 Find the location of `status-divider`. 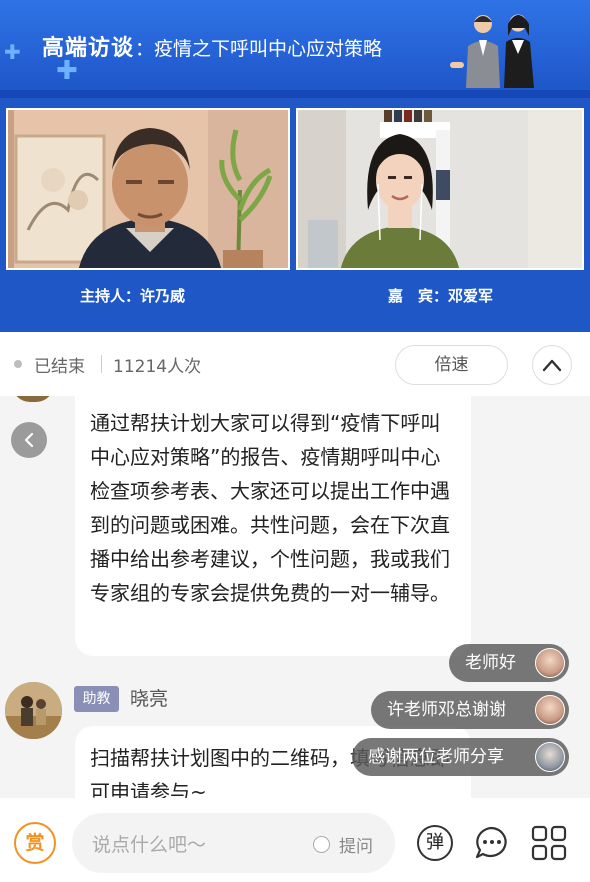

status-divider is located at coordinates (101, 364).